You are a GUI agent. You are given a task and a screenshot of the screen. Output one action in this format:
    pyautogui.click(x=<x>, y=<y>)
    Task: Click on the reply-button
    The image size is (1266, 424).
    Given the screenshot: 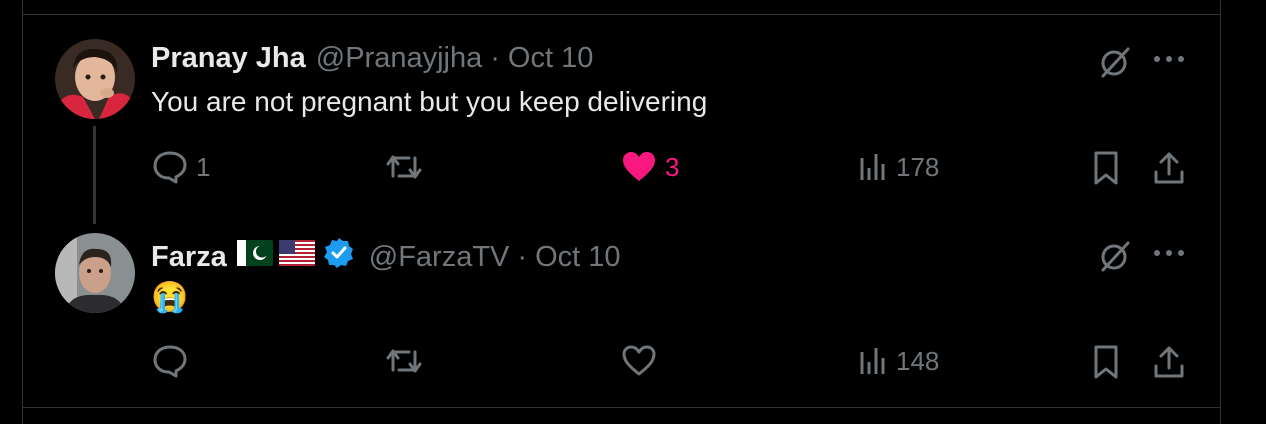 What is the action you would take?
    pyautogui.click(x=174, y=361)
    